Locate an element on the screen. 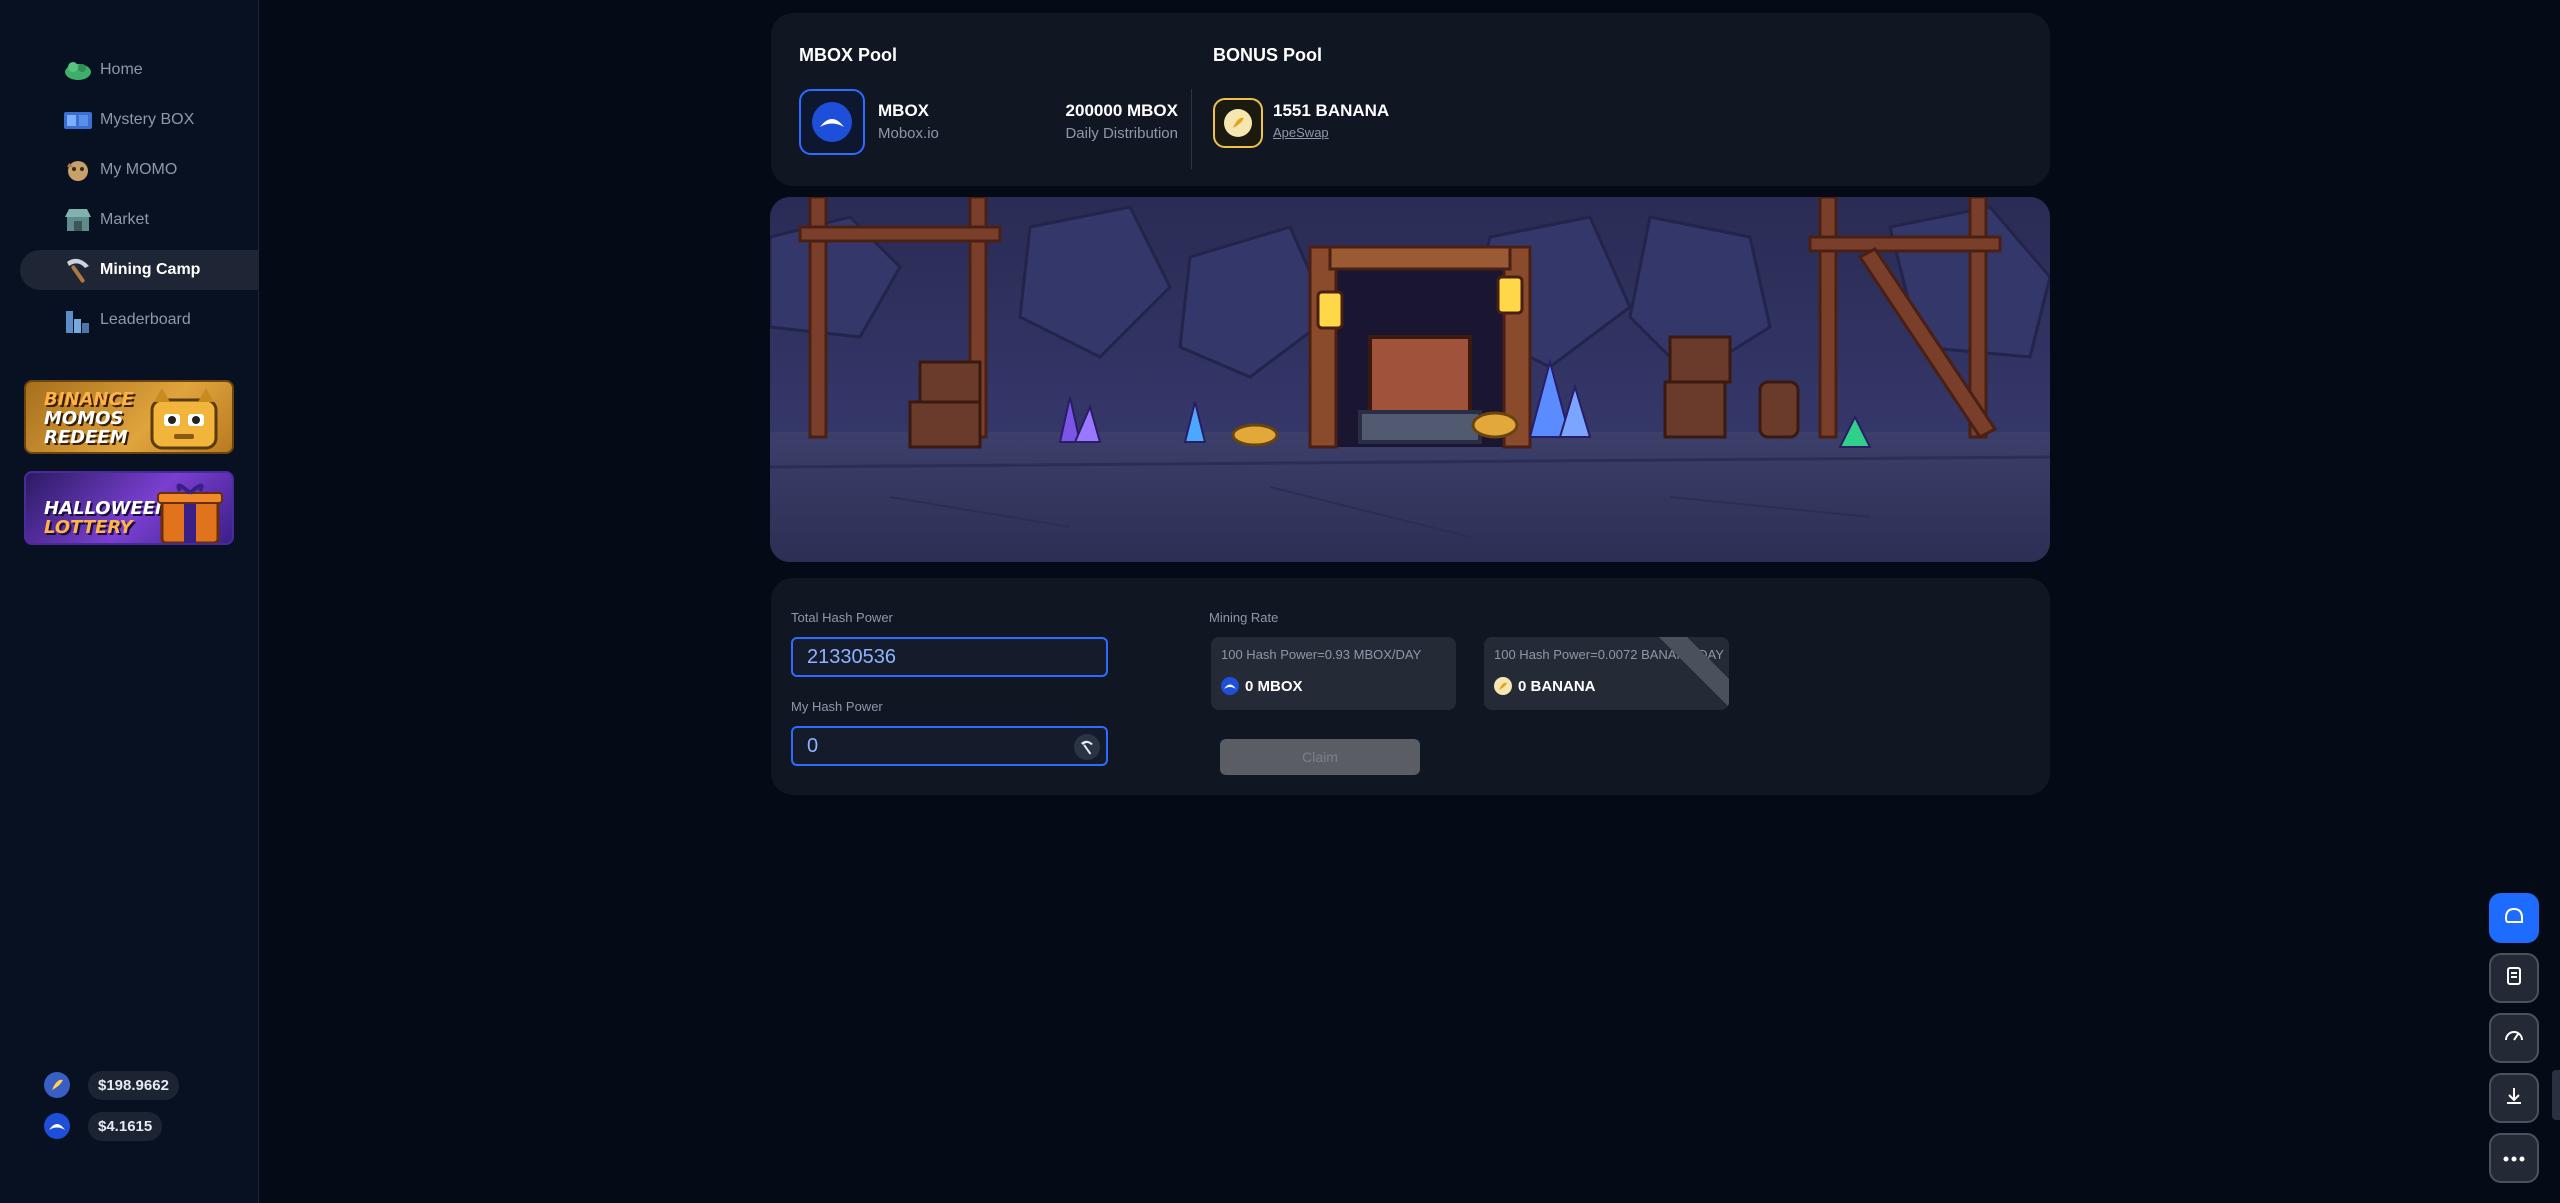 The width and height of the screenshot is (2560, 1203). mbox-logo-icon is located at coordinates (832, 122).